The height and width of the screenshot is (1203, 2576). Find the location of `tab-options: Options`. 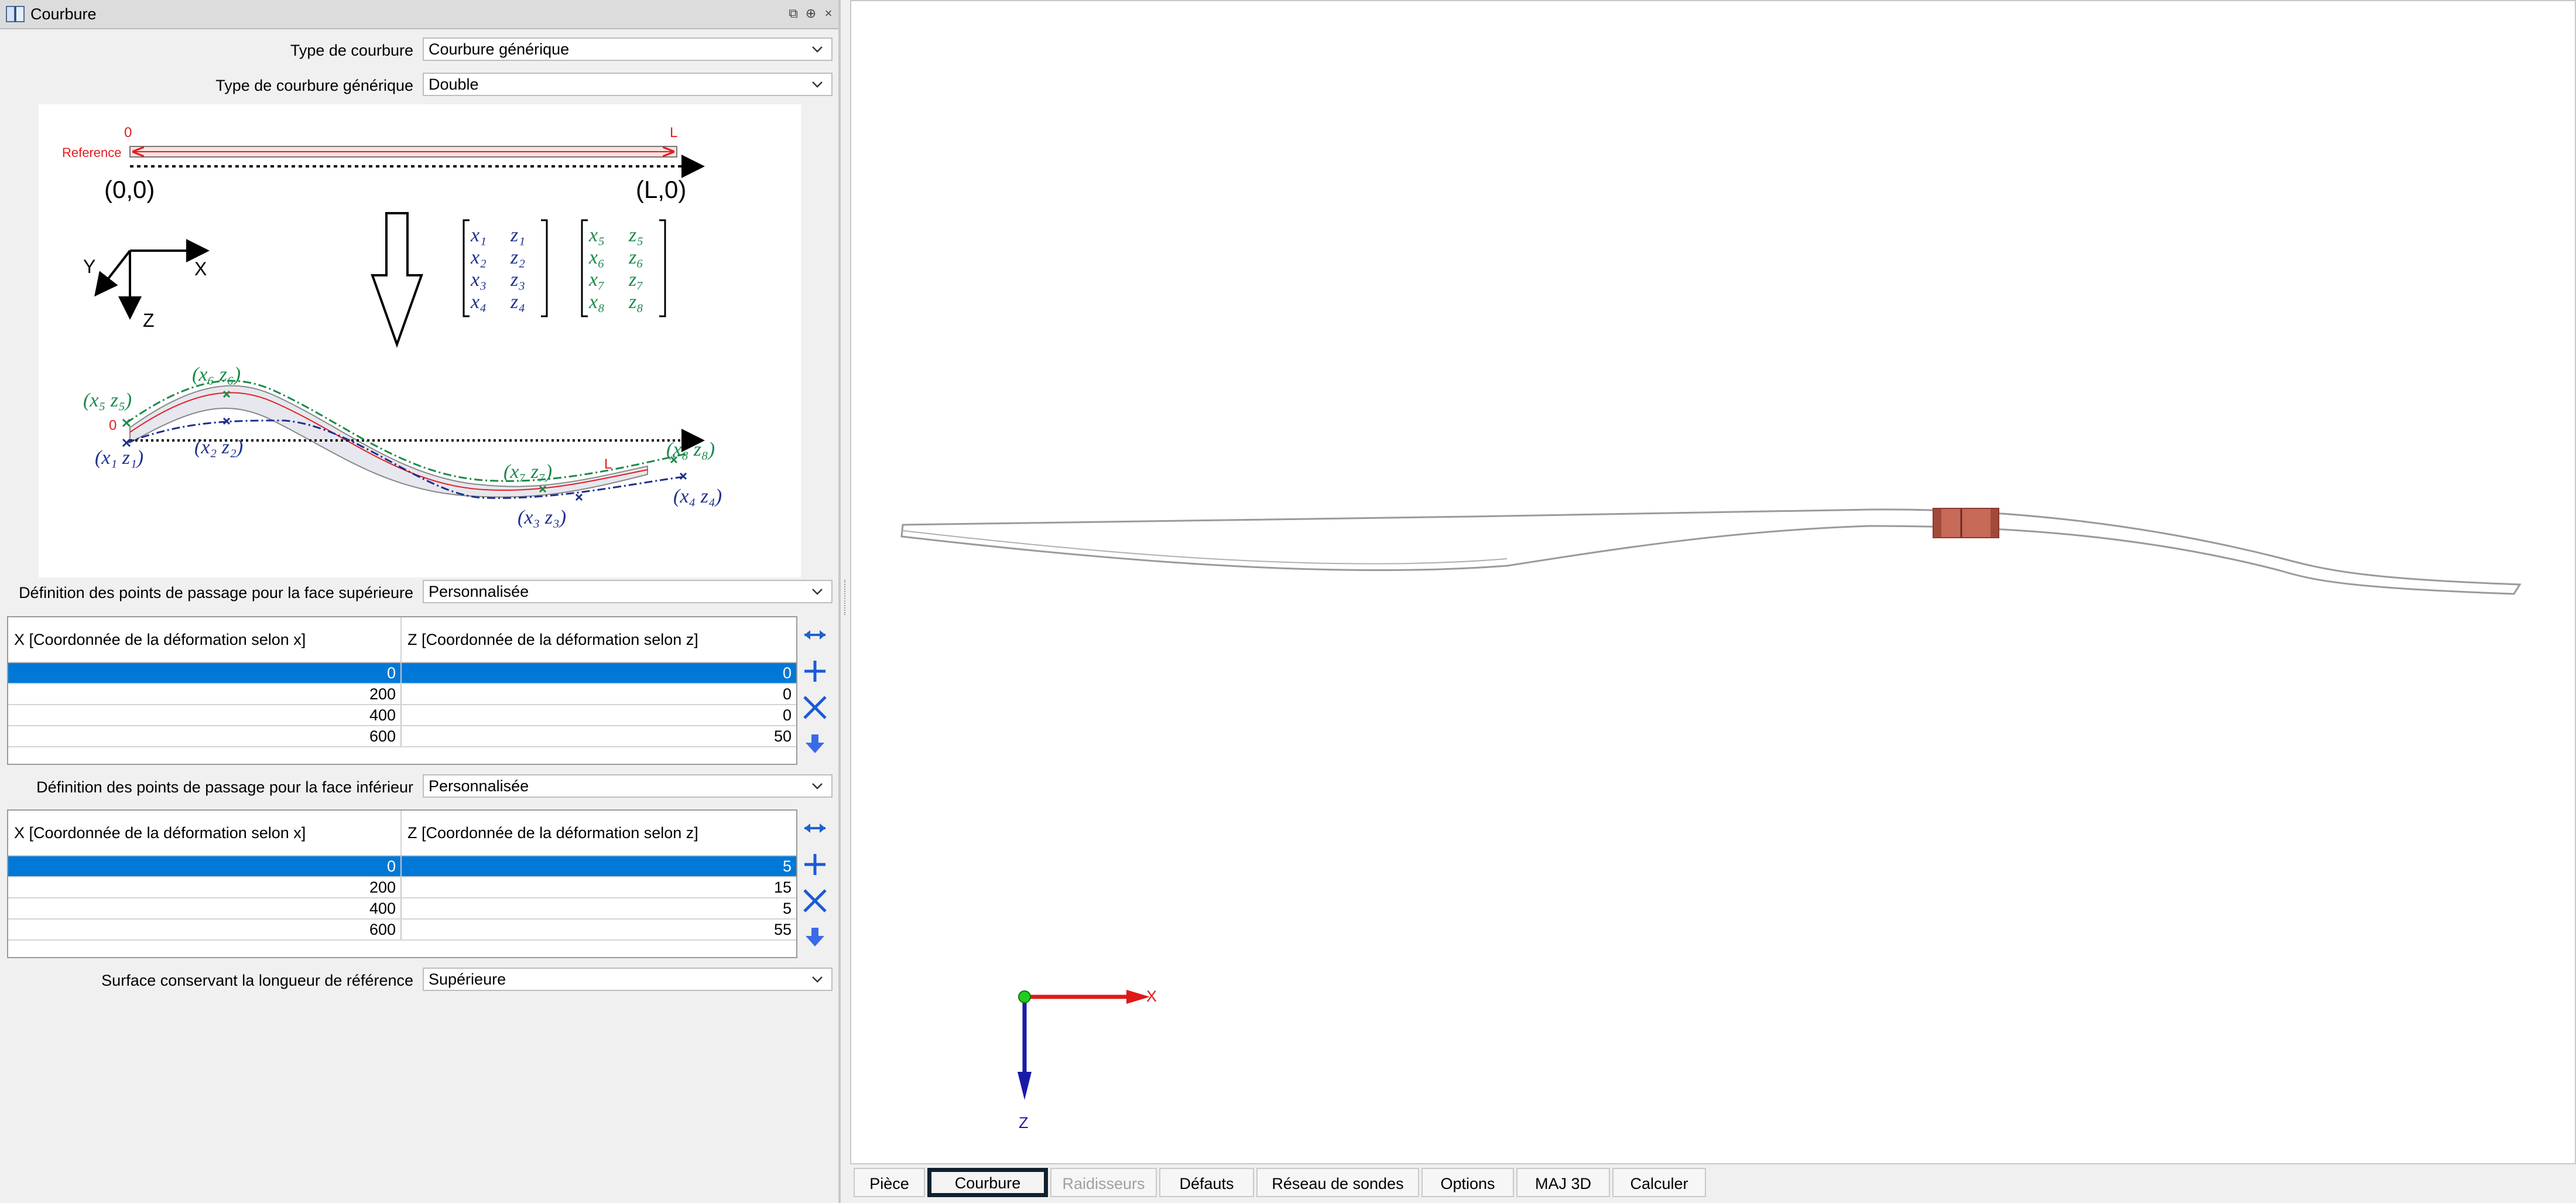

tab-options: Options is located at coordinates (1467, 1182).